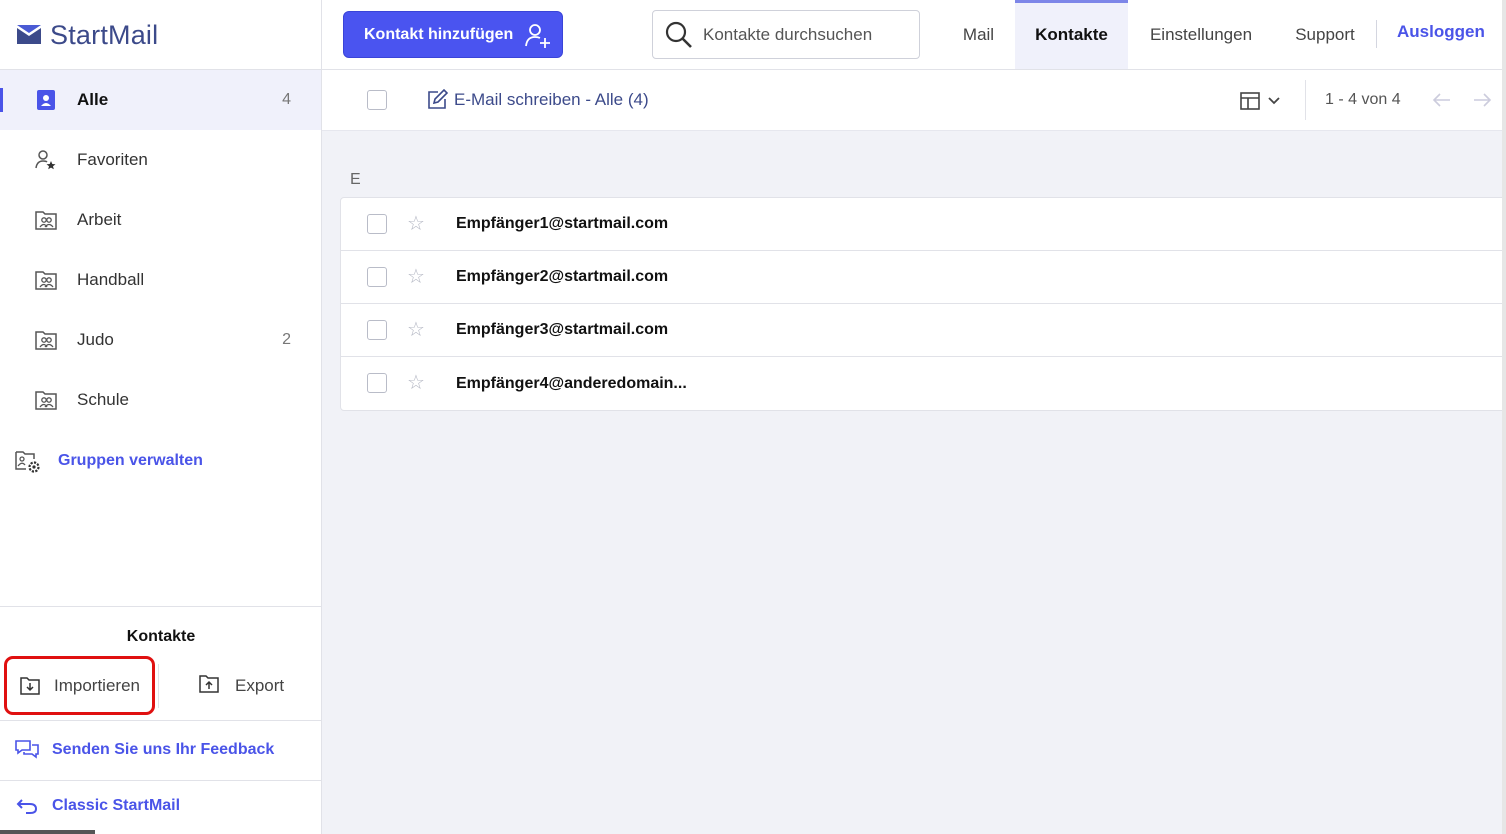 Image resolution: width=1506 pixels, height=834 pixels. What do you see at coordinates (678, 34) in the screenshot?
I see `search-icon` at bounding box center [678, 34].